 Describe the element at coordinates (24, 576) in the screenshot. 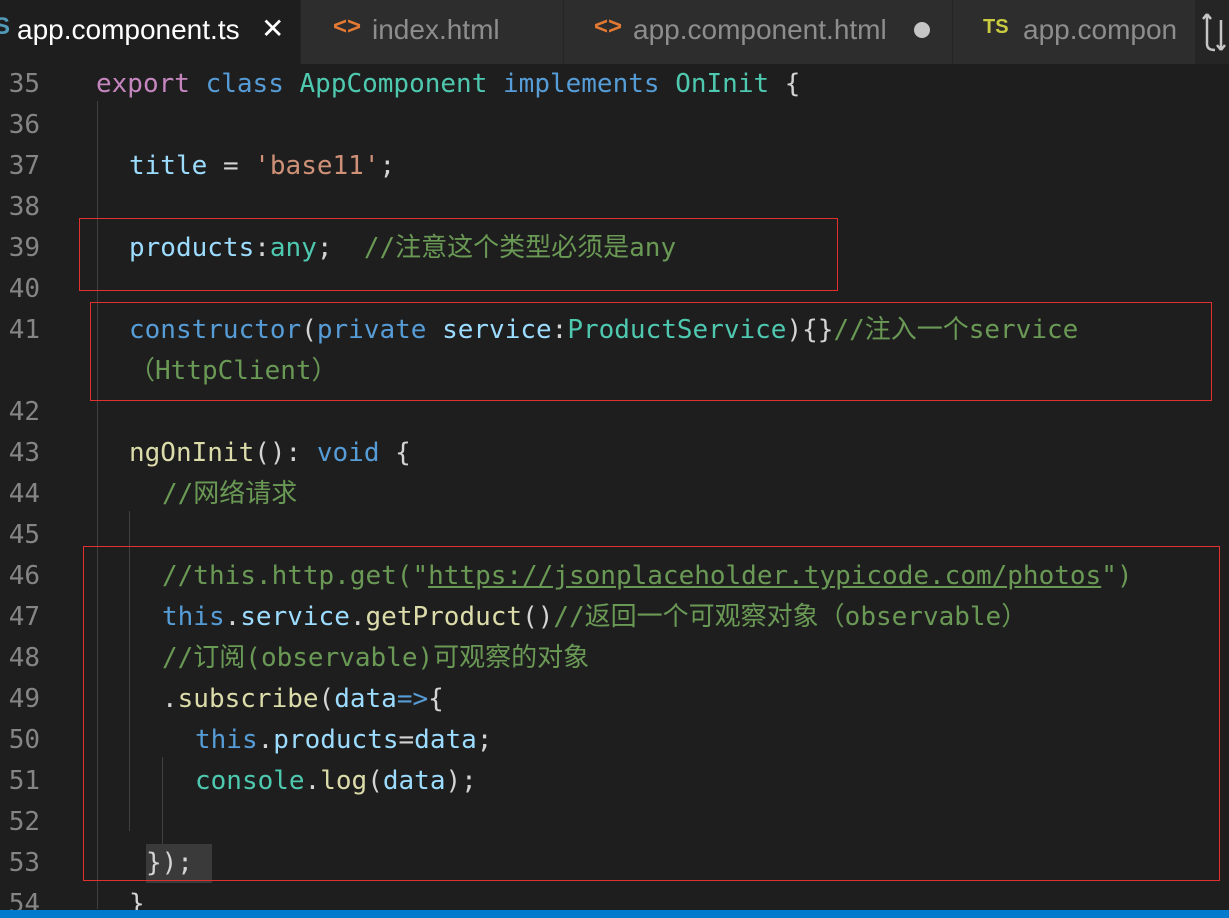

I see `line-number: 46` at that location.